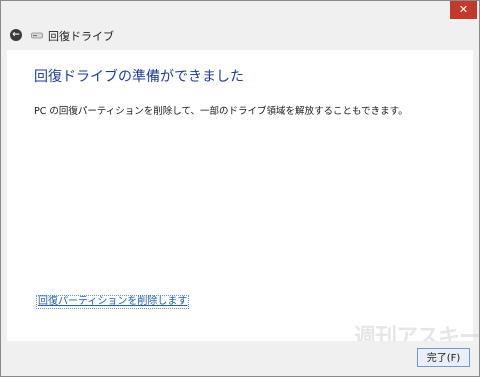  What do you see at coordinates (37, 35) in the screenshot?
I see `drive-icon` at bounding box center [37, 35].